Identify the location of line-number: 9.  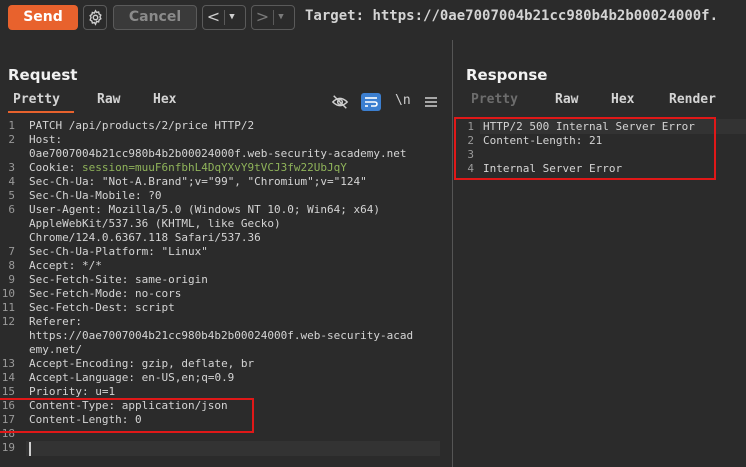
(11, 279).